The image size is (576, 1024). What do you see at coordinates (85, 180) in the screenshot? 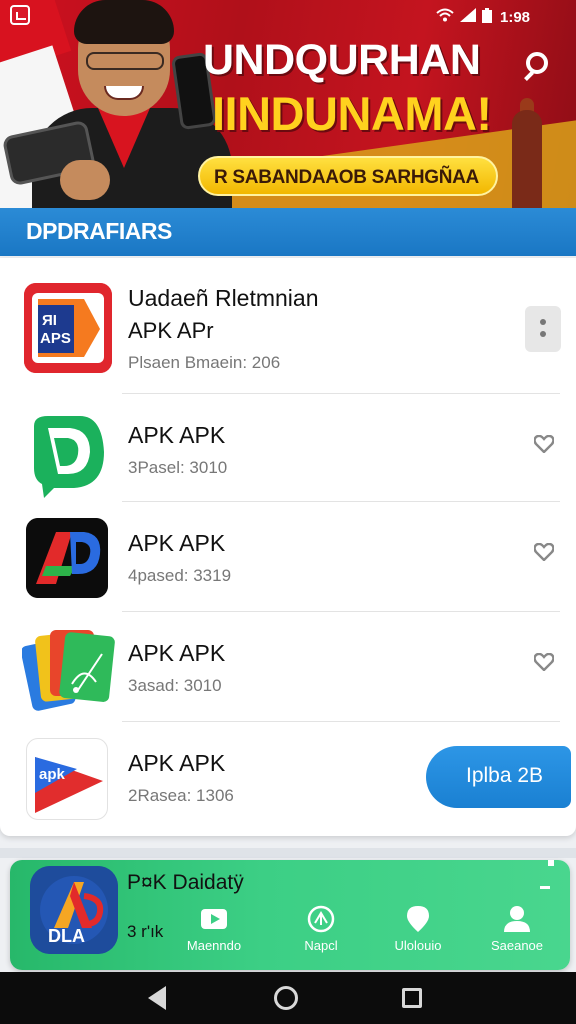
I see `person-hand` at bounding box center [85, 180].